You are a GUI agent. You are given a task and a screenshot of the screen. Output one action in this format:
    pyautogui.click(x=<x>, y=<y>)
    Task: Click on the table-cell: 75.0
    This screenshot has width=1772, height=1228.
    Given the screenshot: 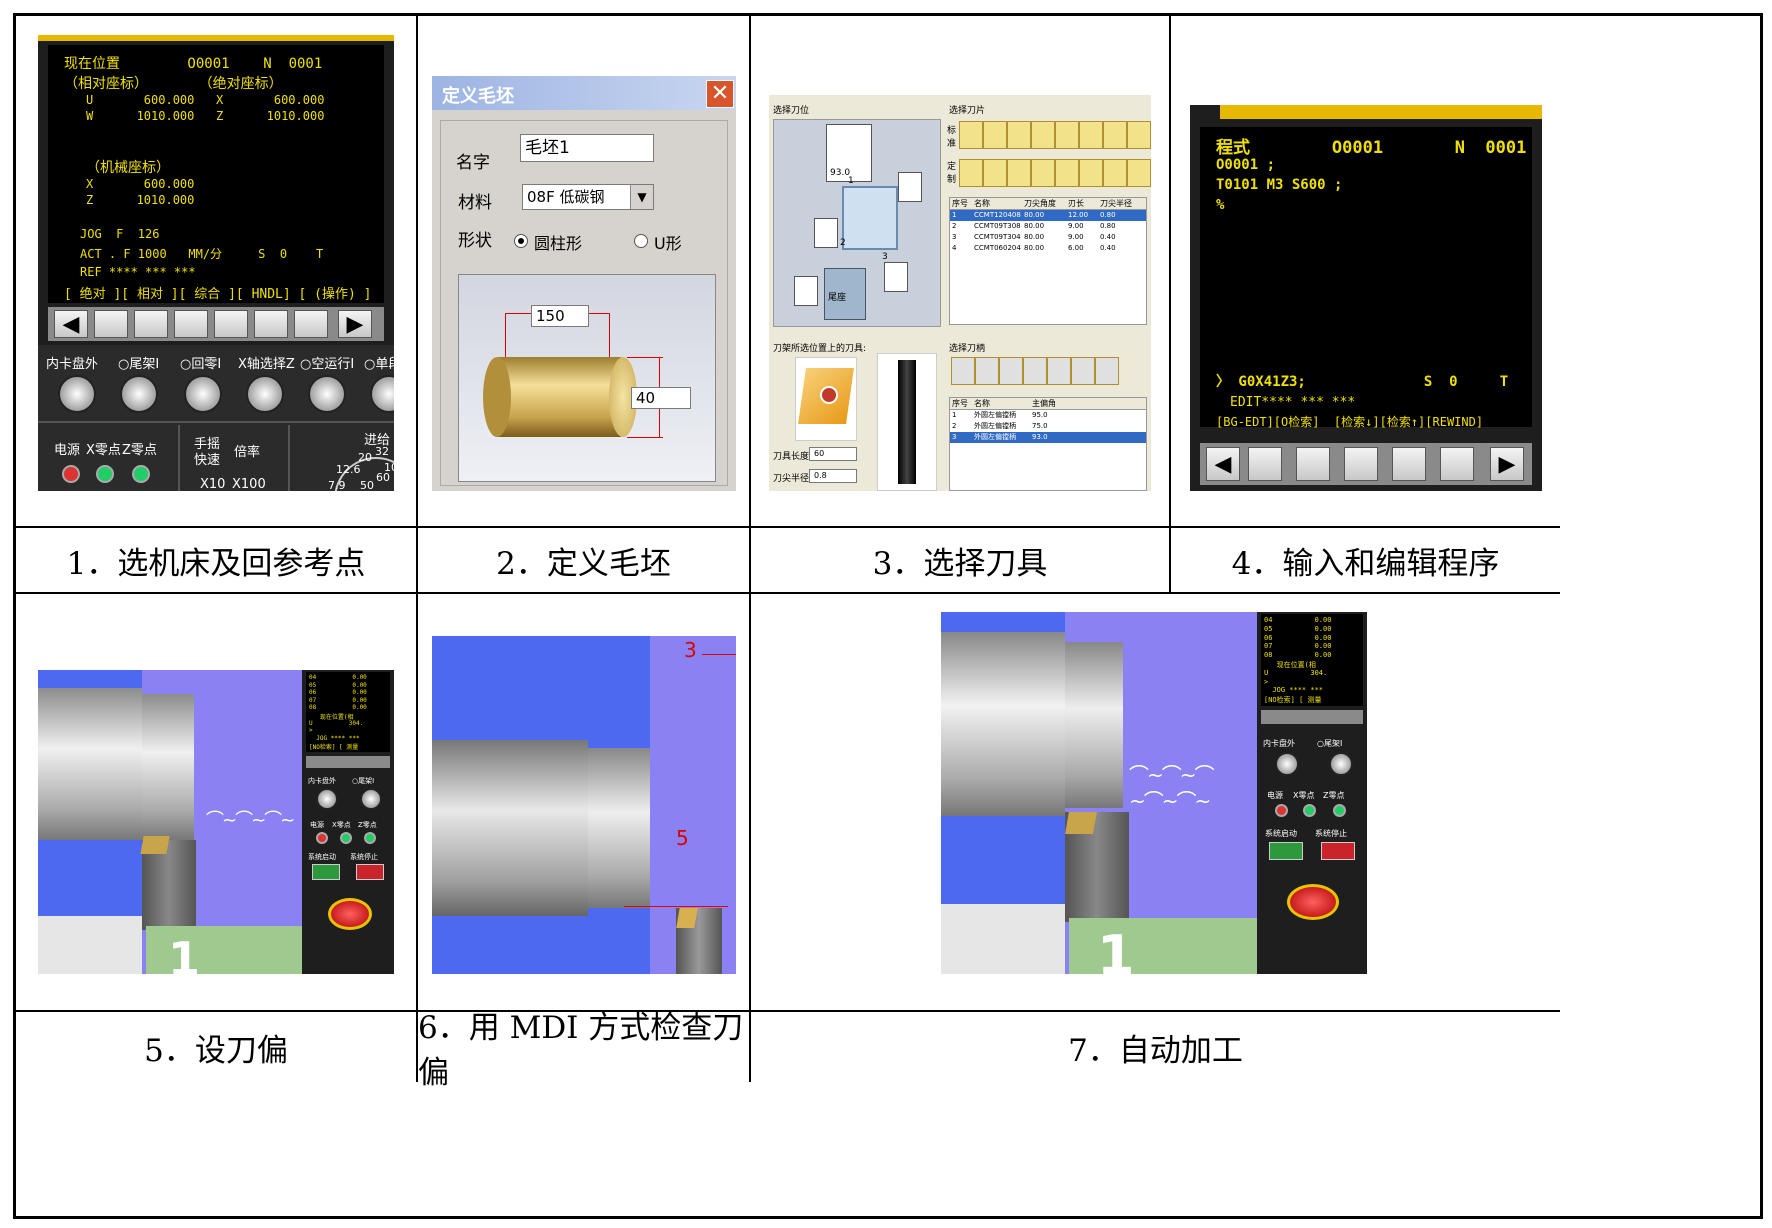 What is the action you would take?
    pyautogui.click(x=1040, y=426)
    